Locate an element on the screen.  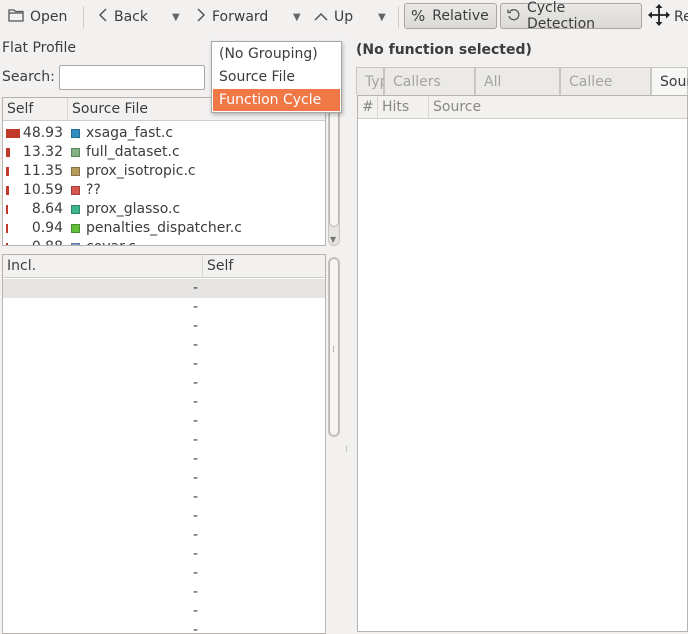
relative-toggle: % Relative is located at coordinates (450, 16).